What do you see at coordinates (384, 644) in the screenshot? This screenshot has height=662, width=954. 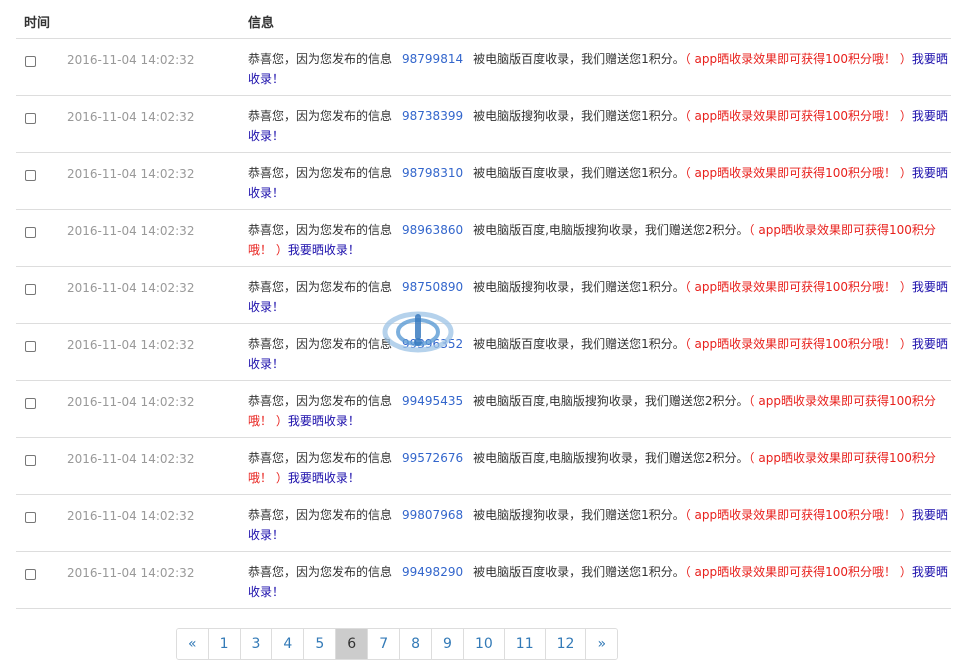 I see `pagination-page-7: 7` at bounding box center [384, 644].